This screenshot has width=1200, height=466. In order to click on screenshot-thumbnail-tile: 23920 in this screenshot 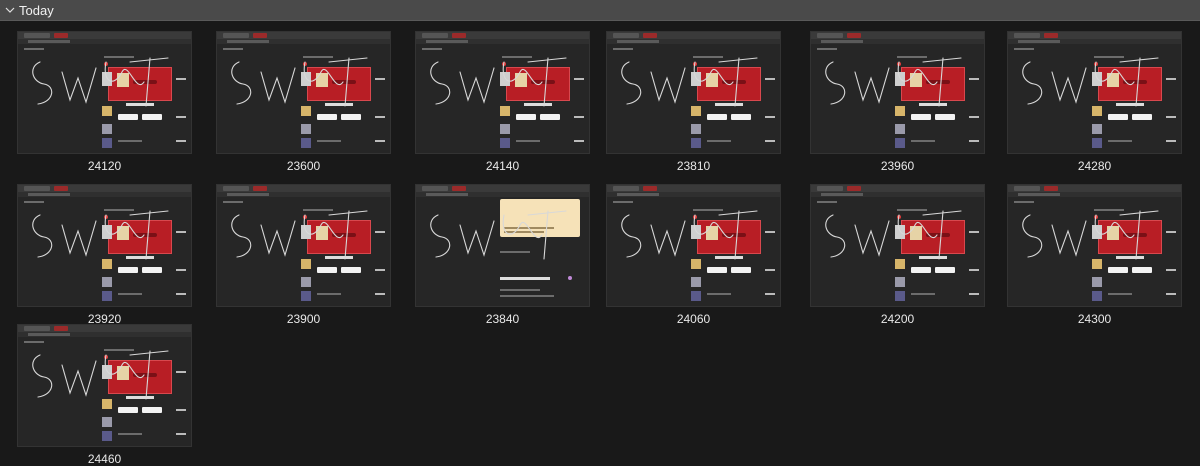, I will do `click(104, 252)`.